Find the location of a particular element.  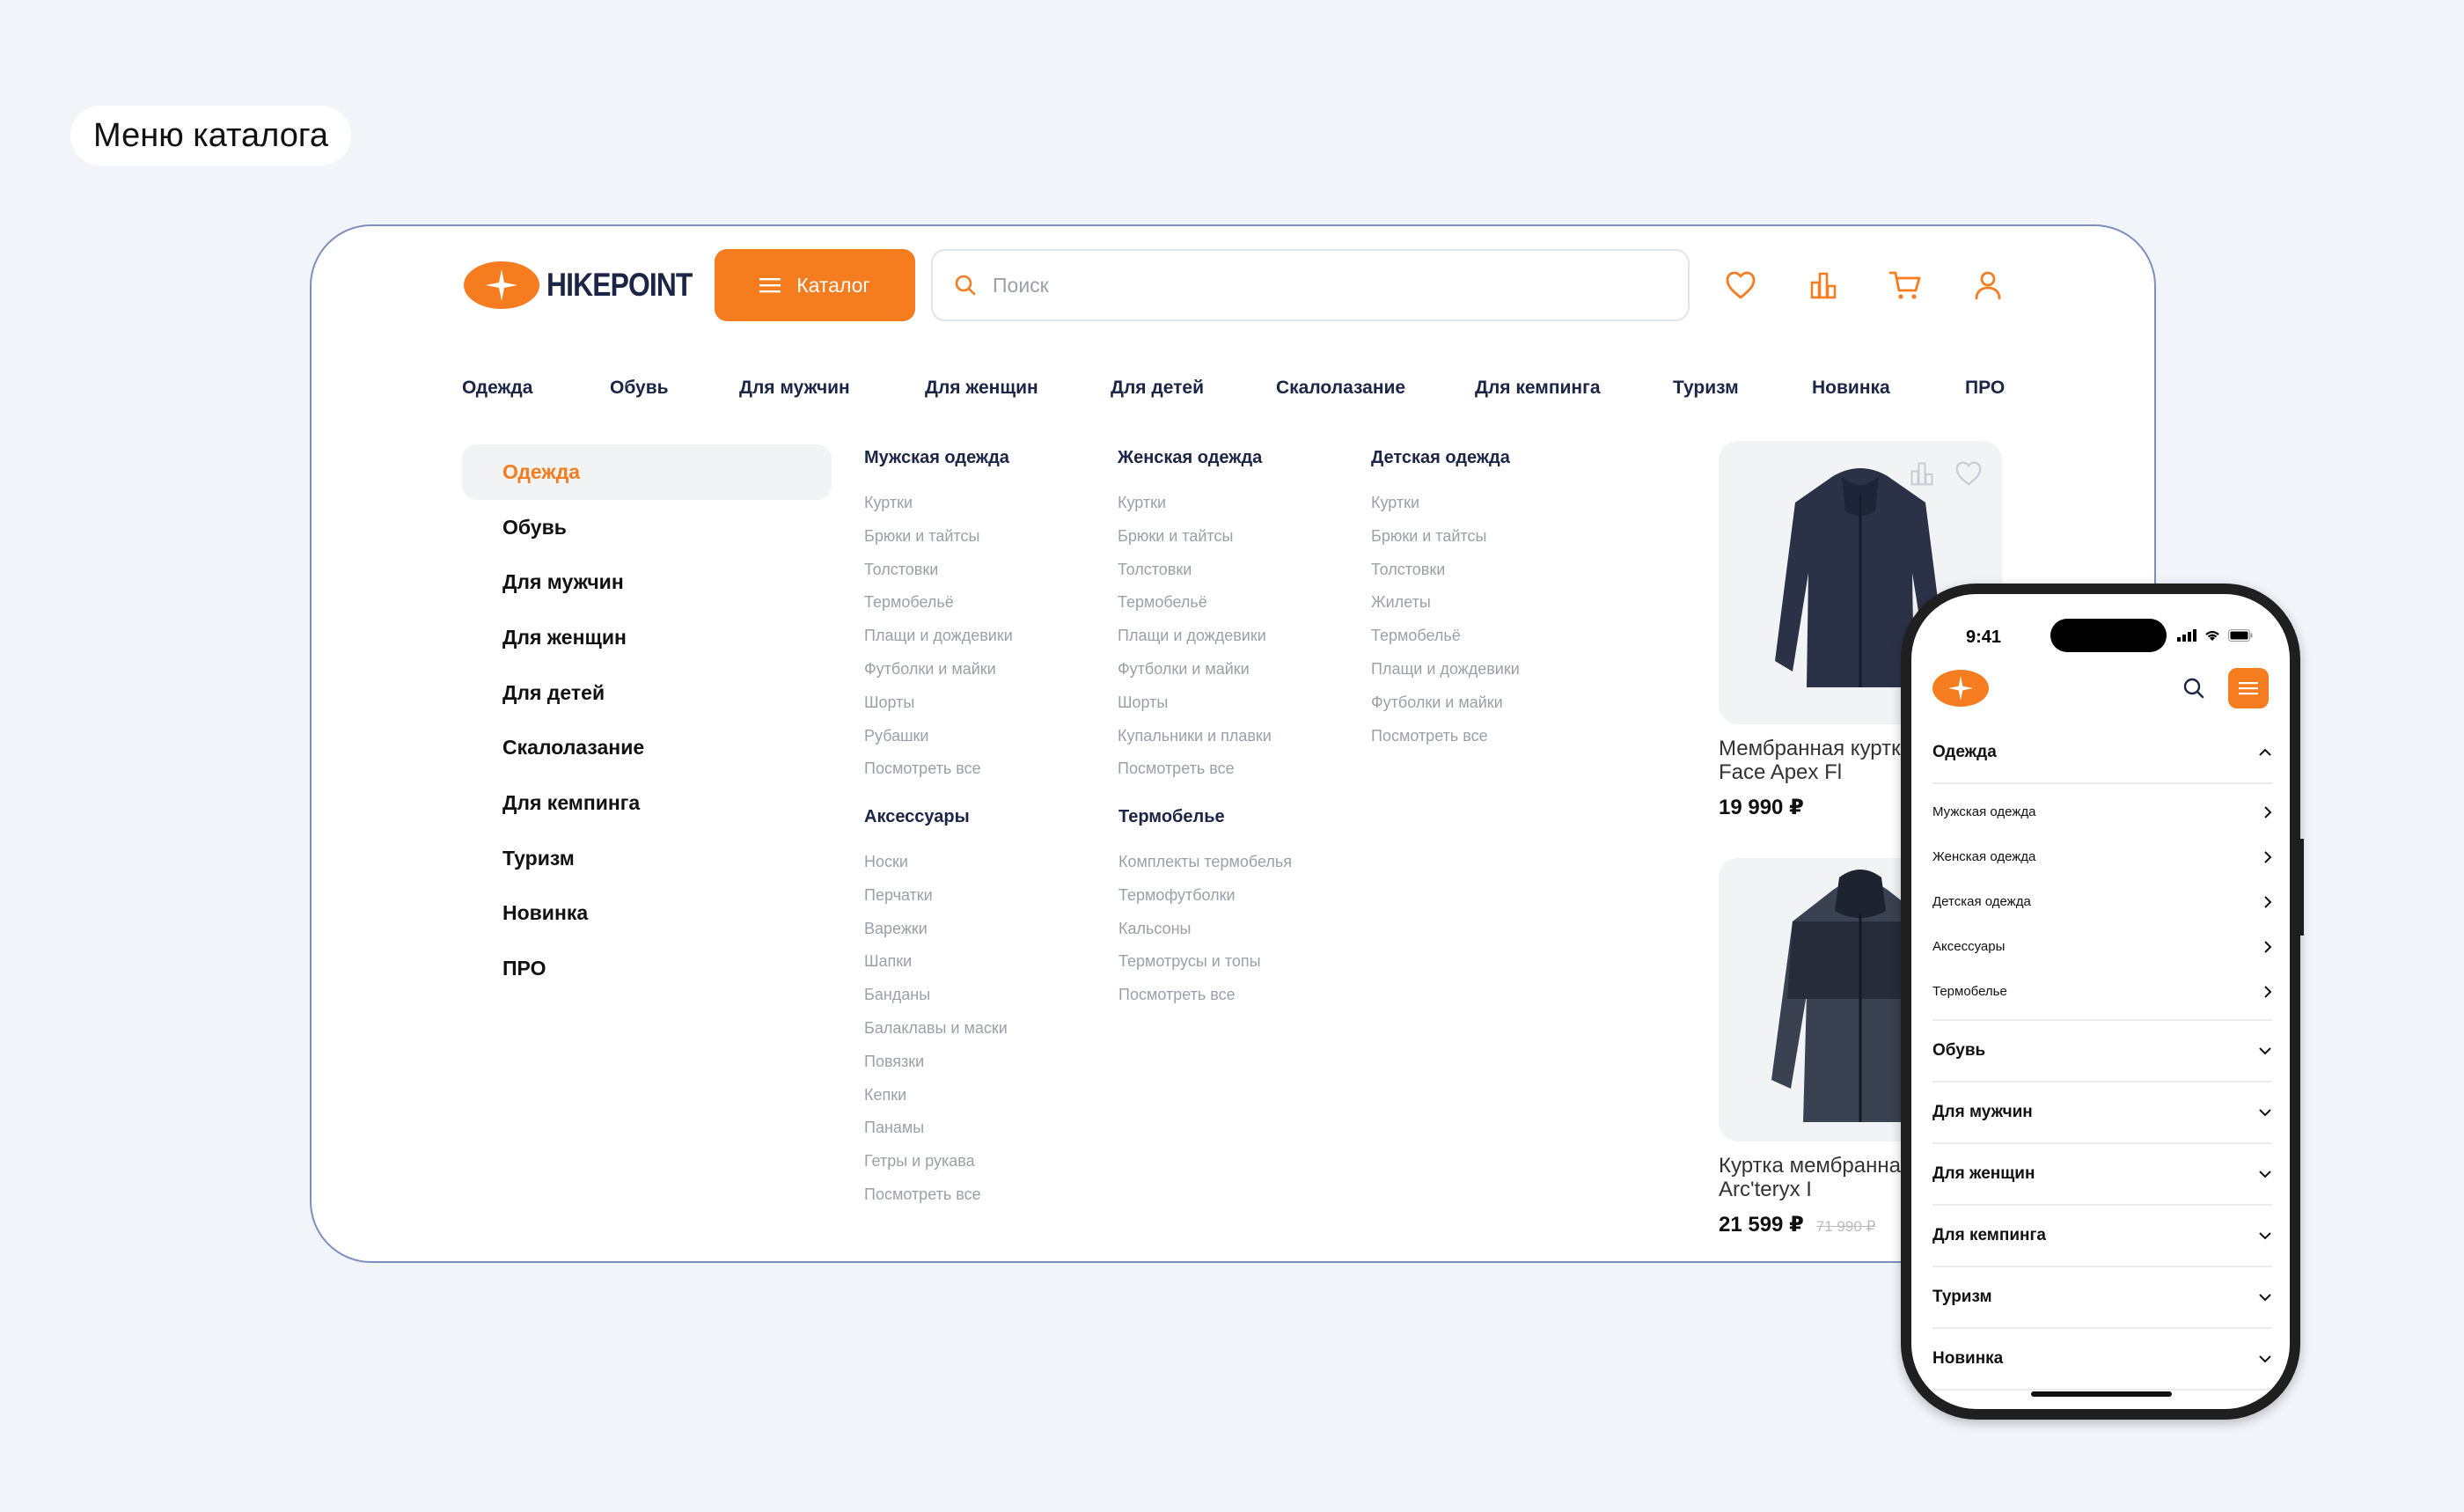

category-link: Перчатки is located at coordinates (988, 896).